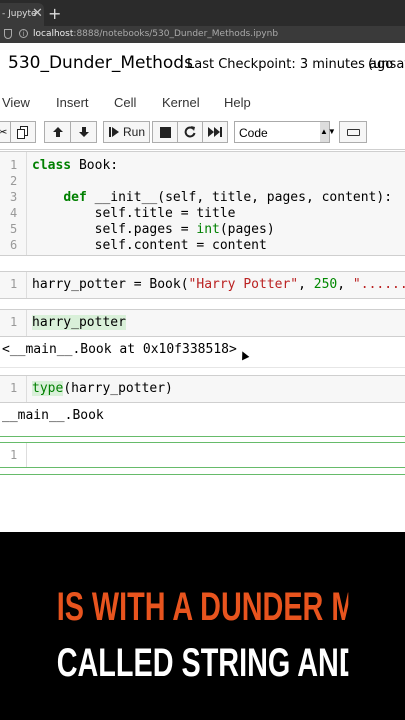  Describe the element at coordinates (290, 64) in the screenshot. I see `checkpoint-status: Last Checkpoint: 3 minutes ago` at that location.